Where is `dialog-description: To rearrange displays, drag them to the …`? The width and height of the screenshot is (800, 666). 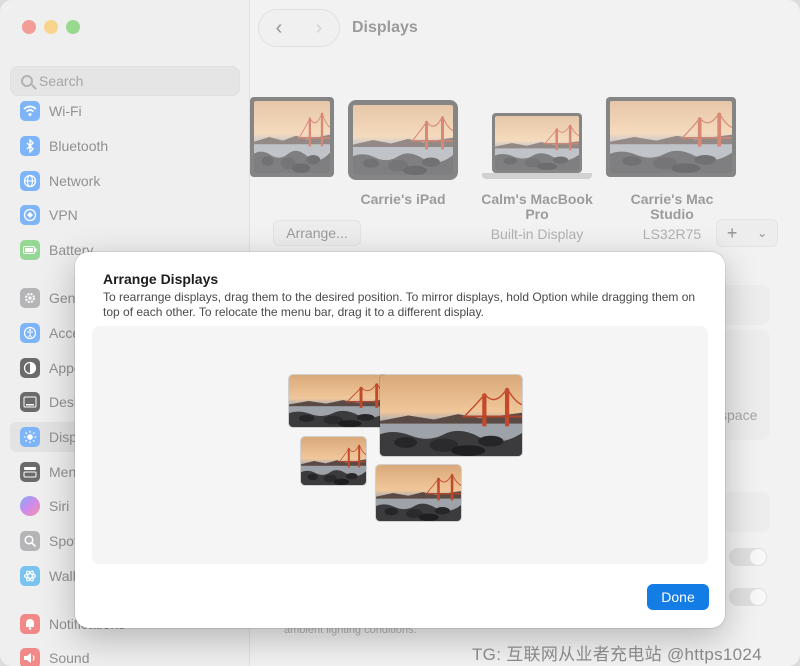 dialog-description: To rearrange displays, drag them to the … is located at coordinates (399, 304).